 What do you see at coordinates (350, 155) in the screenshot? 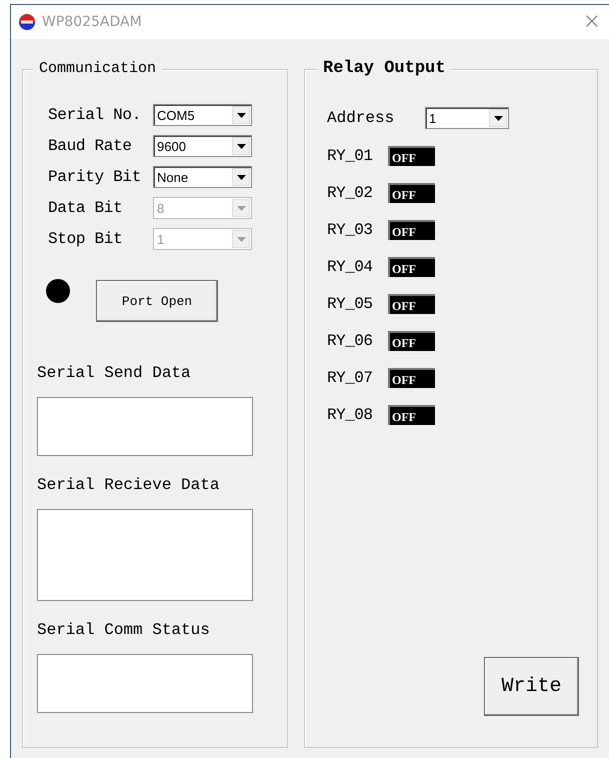
I see `relay-label: RY_01` at bounding box center [350, 155].